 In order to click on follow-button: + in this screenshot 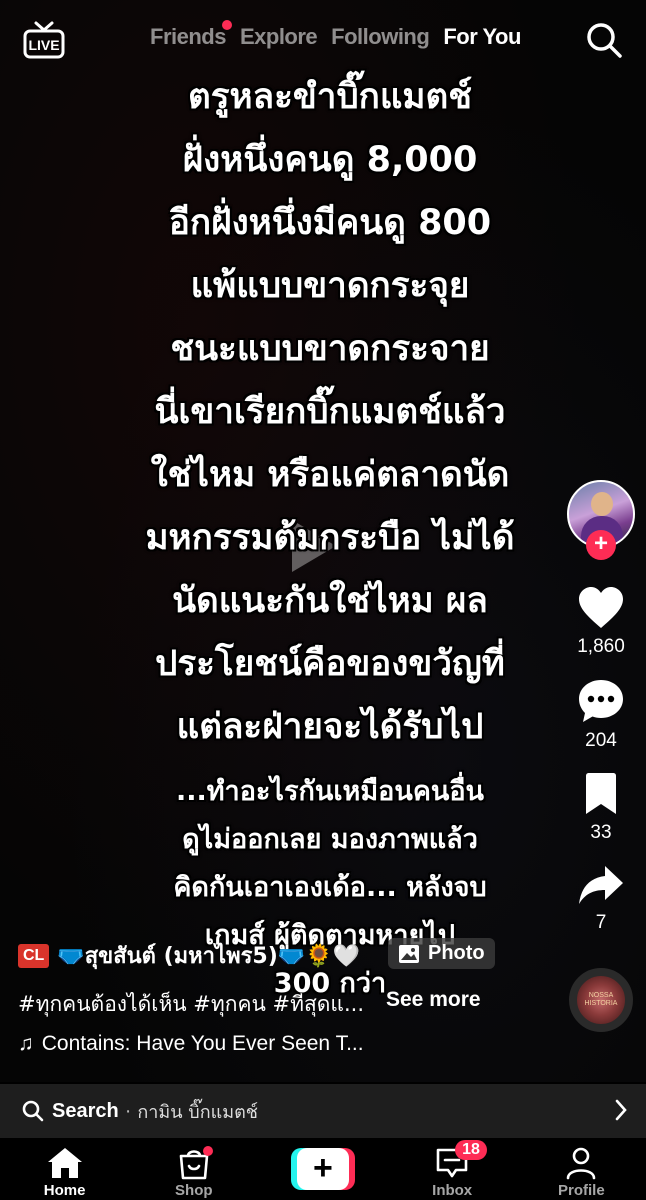, I will do `click(601, 545)`.